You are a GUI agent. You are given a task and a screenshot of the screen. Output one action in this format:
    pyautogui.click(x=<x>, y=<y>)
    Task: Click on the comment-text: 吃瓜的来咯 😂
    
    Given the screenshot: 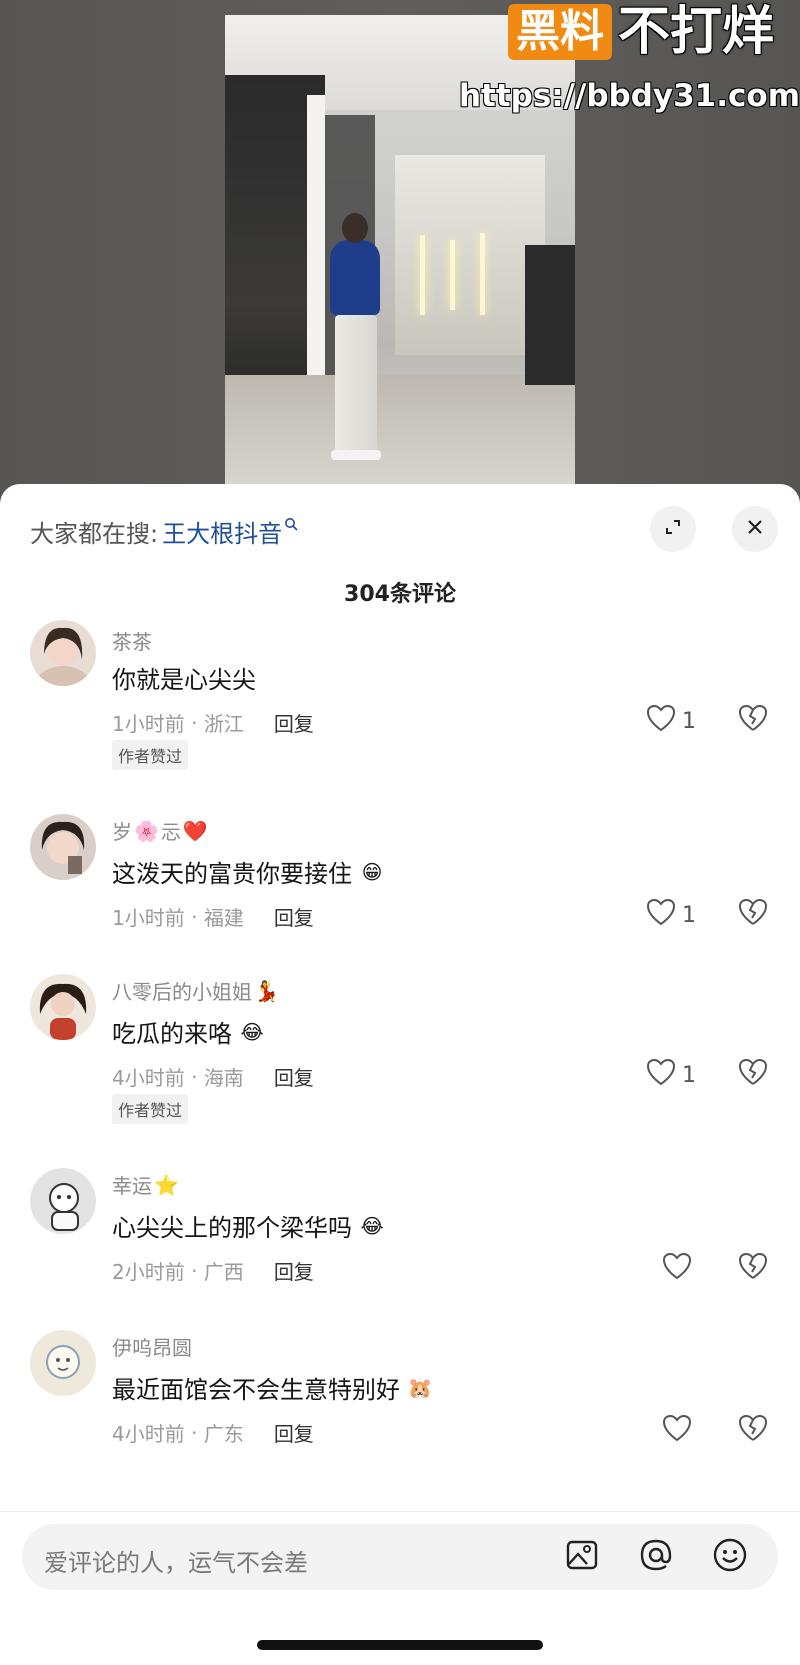 What is the action you would take?
    pyautogui.click(x=190, y=1031)
    